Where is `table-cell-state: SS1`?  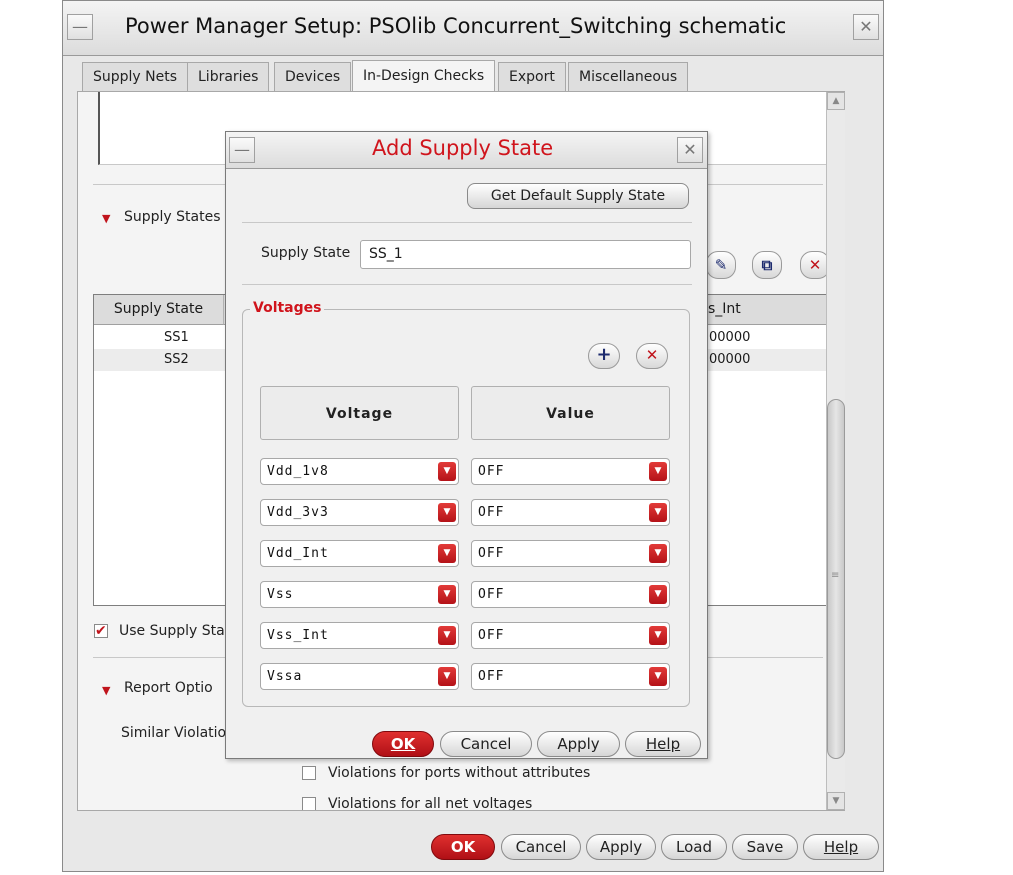
table-cell-state: SS1 is located at coordinates (176, 337).